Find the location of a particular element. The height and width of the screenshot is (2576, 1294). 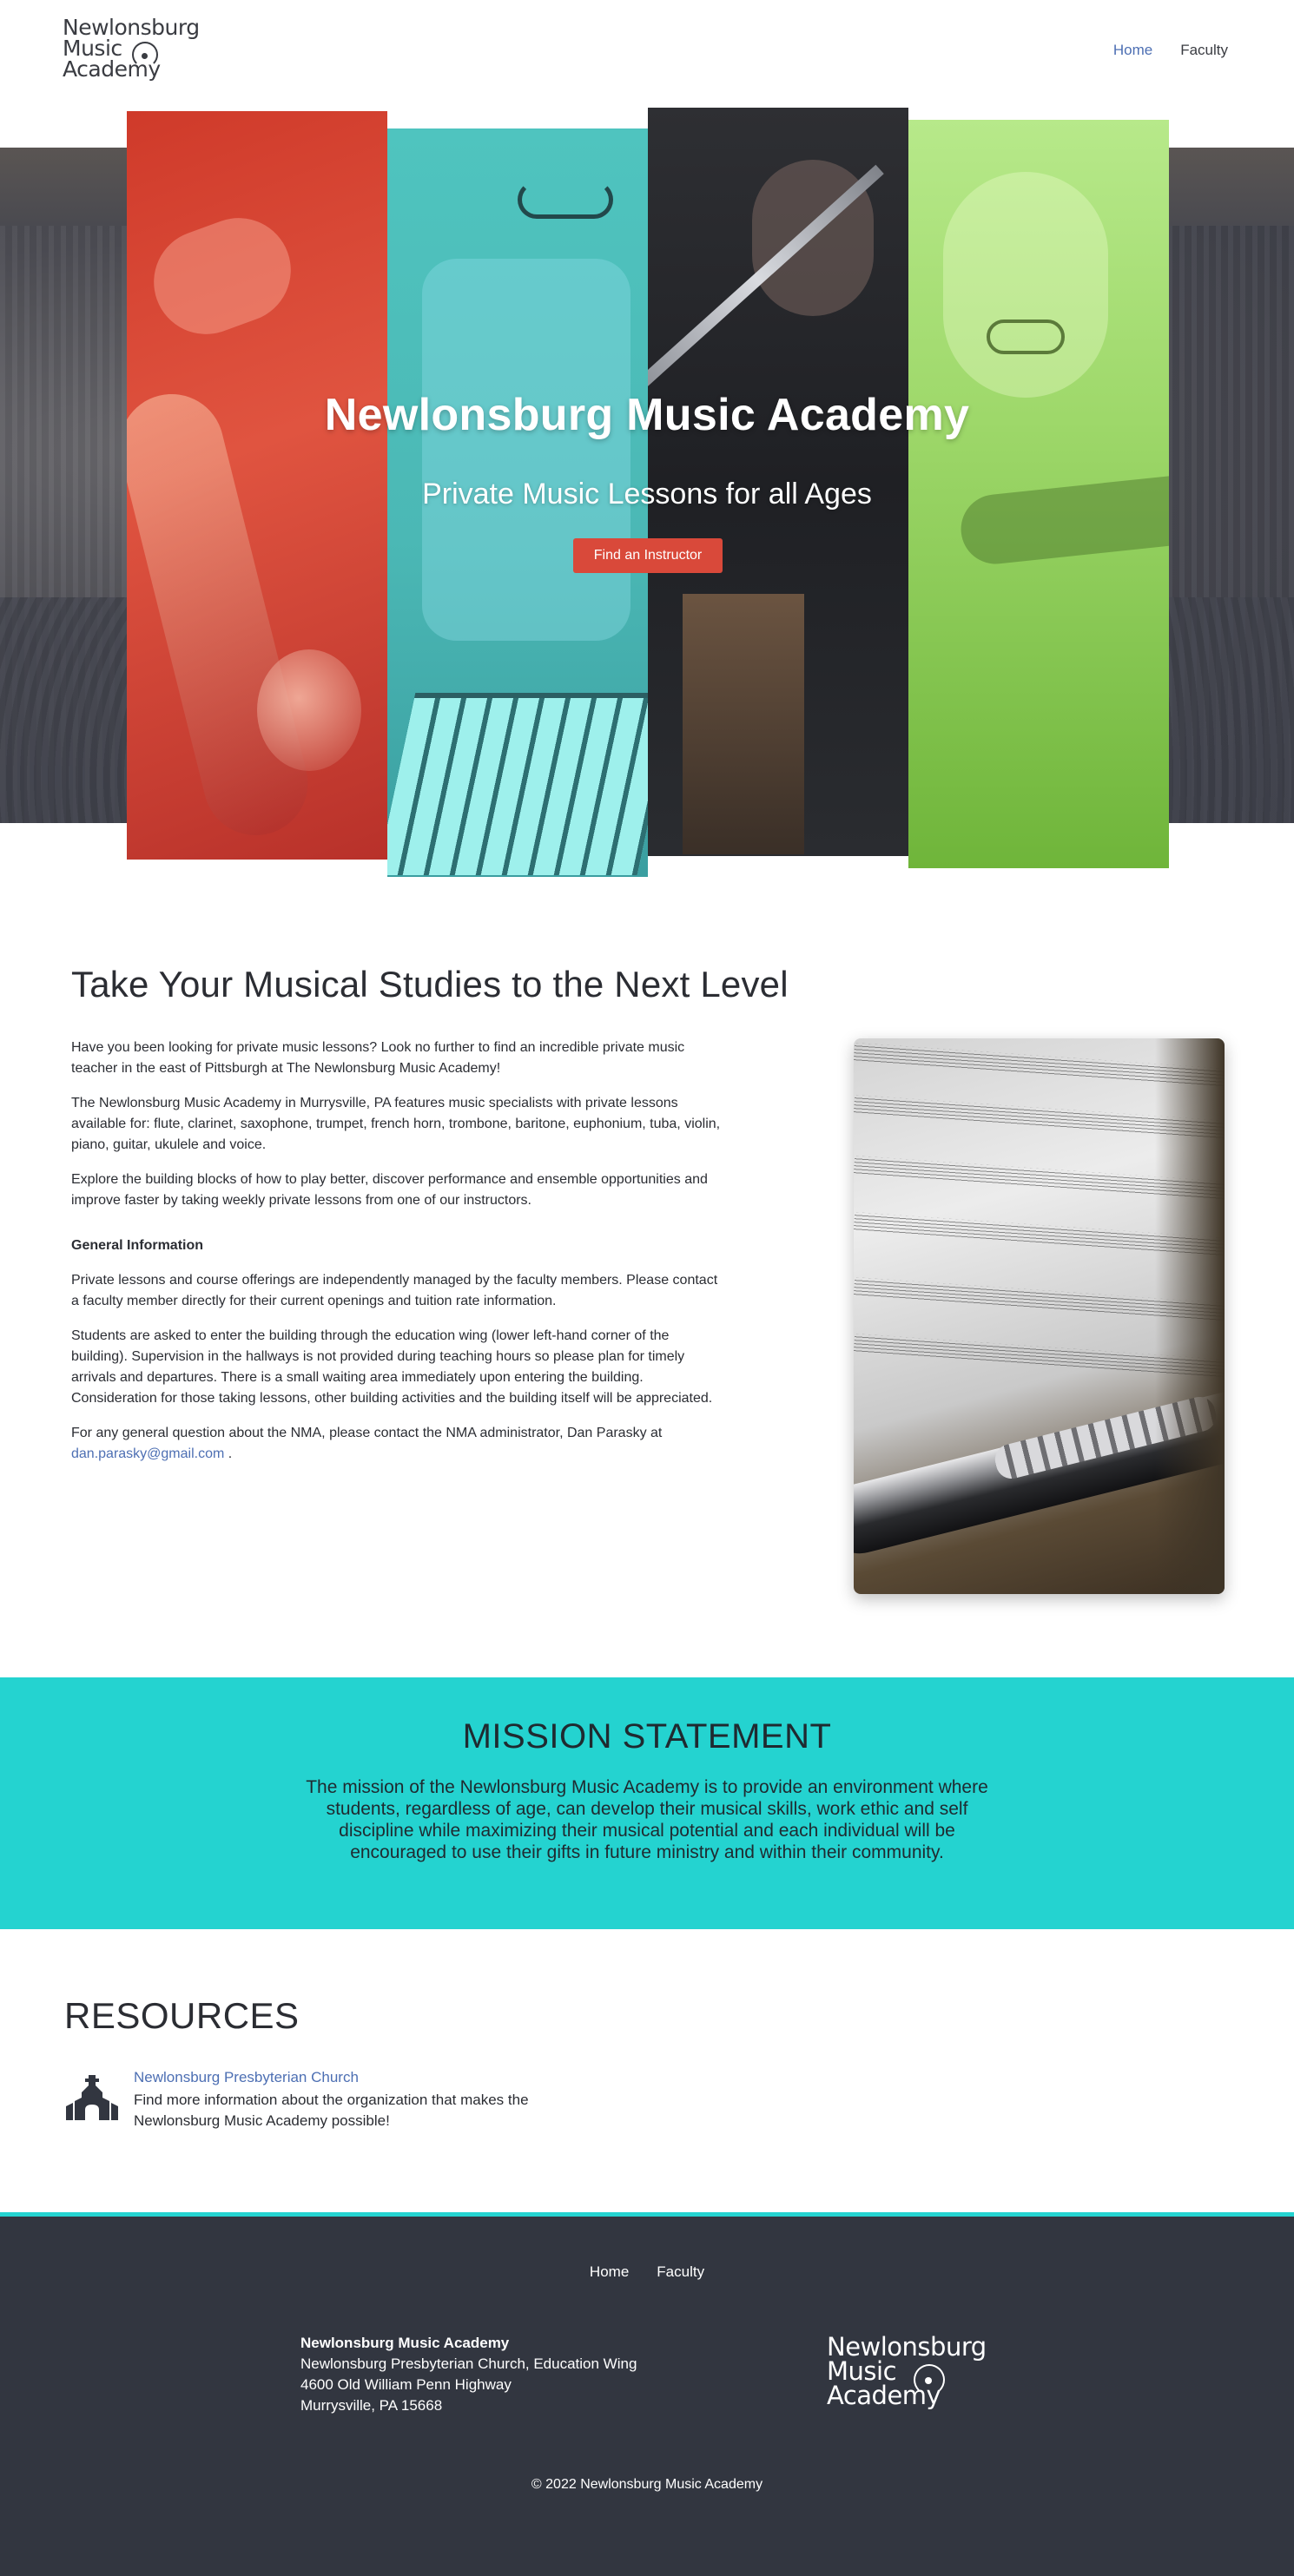

footer-org-name: Newlonsburg Music Academy is located at coordinates (405, 2343).